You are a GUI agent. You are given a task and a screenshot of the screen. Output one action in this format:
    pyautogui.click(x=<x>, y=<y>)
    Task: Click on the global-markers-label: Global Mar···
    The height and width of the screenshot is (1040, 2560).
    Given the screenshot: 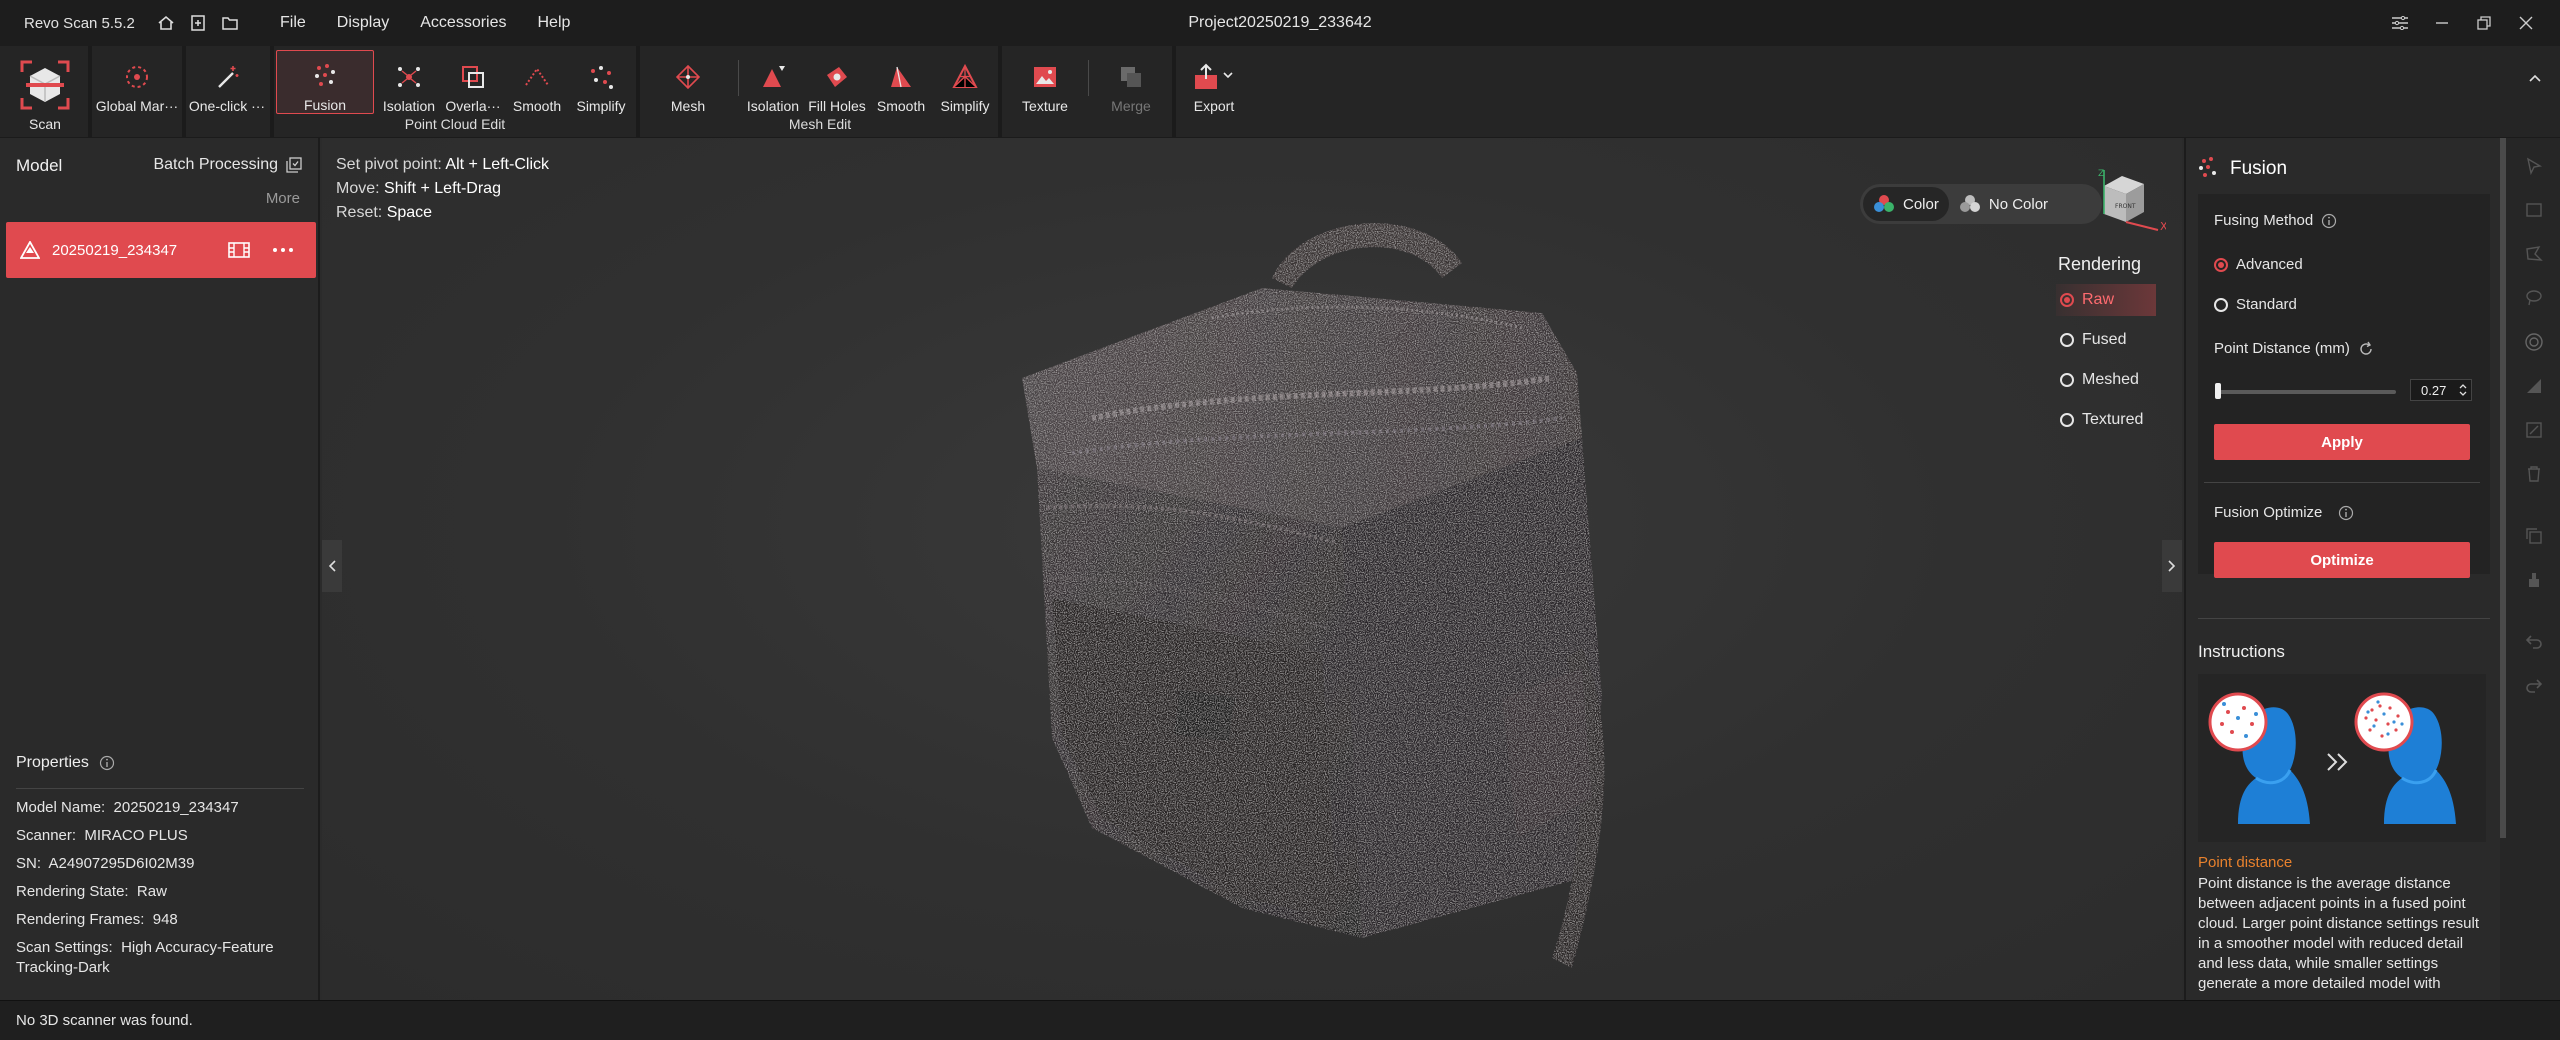 What is the action you would take?
    pyautogui.click(x=137, y=106)
    